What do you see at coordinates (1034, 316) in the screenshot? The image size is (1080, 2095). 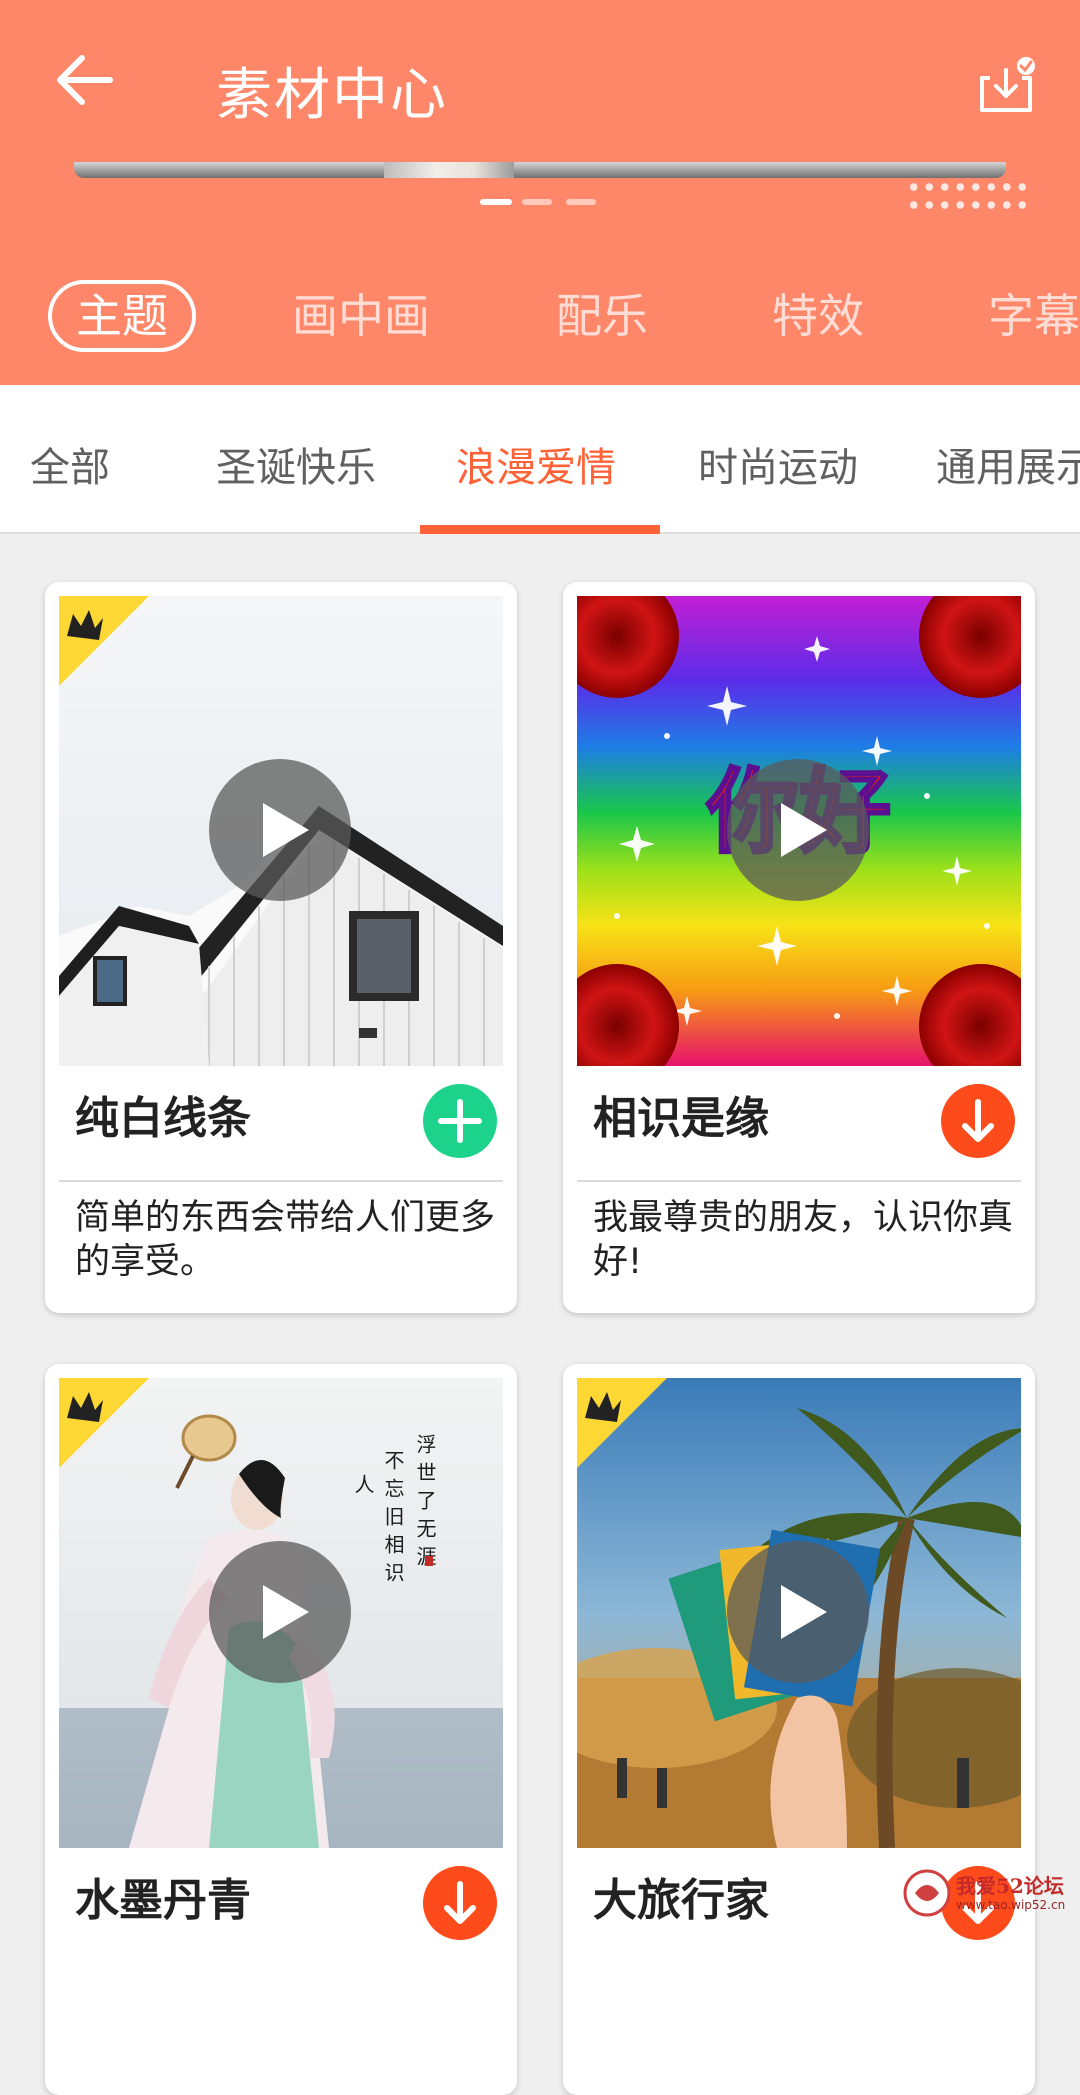 I see `tab-subtitles: 字幕` at bounding box center [1034, 316].